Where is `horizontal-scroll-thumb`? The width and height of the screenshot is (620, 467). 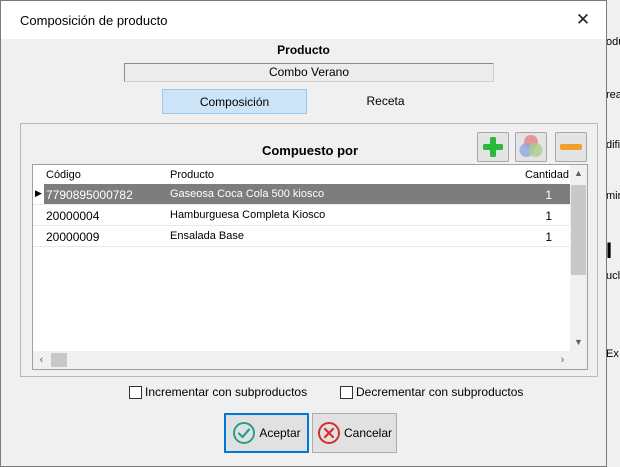 horizontal-scroll-thumb is located at coordinates (59, 360).